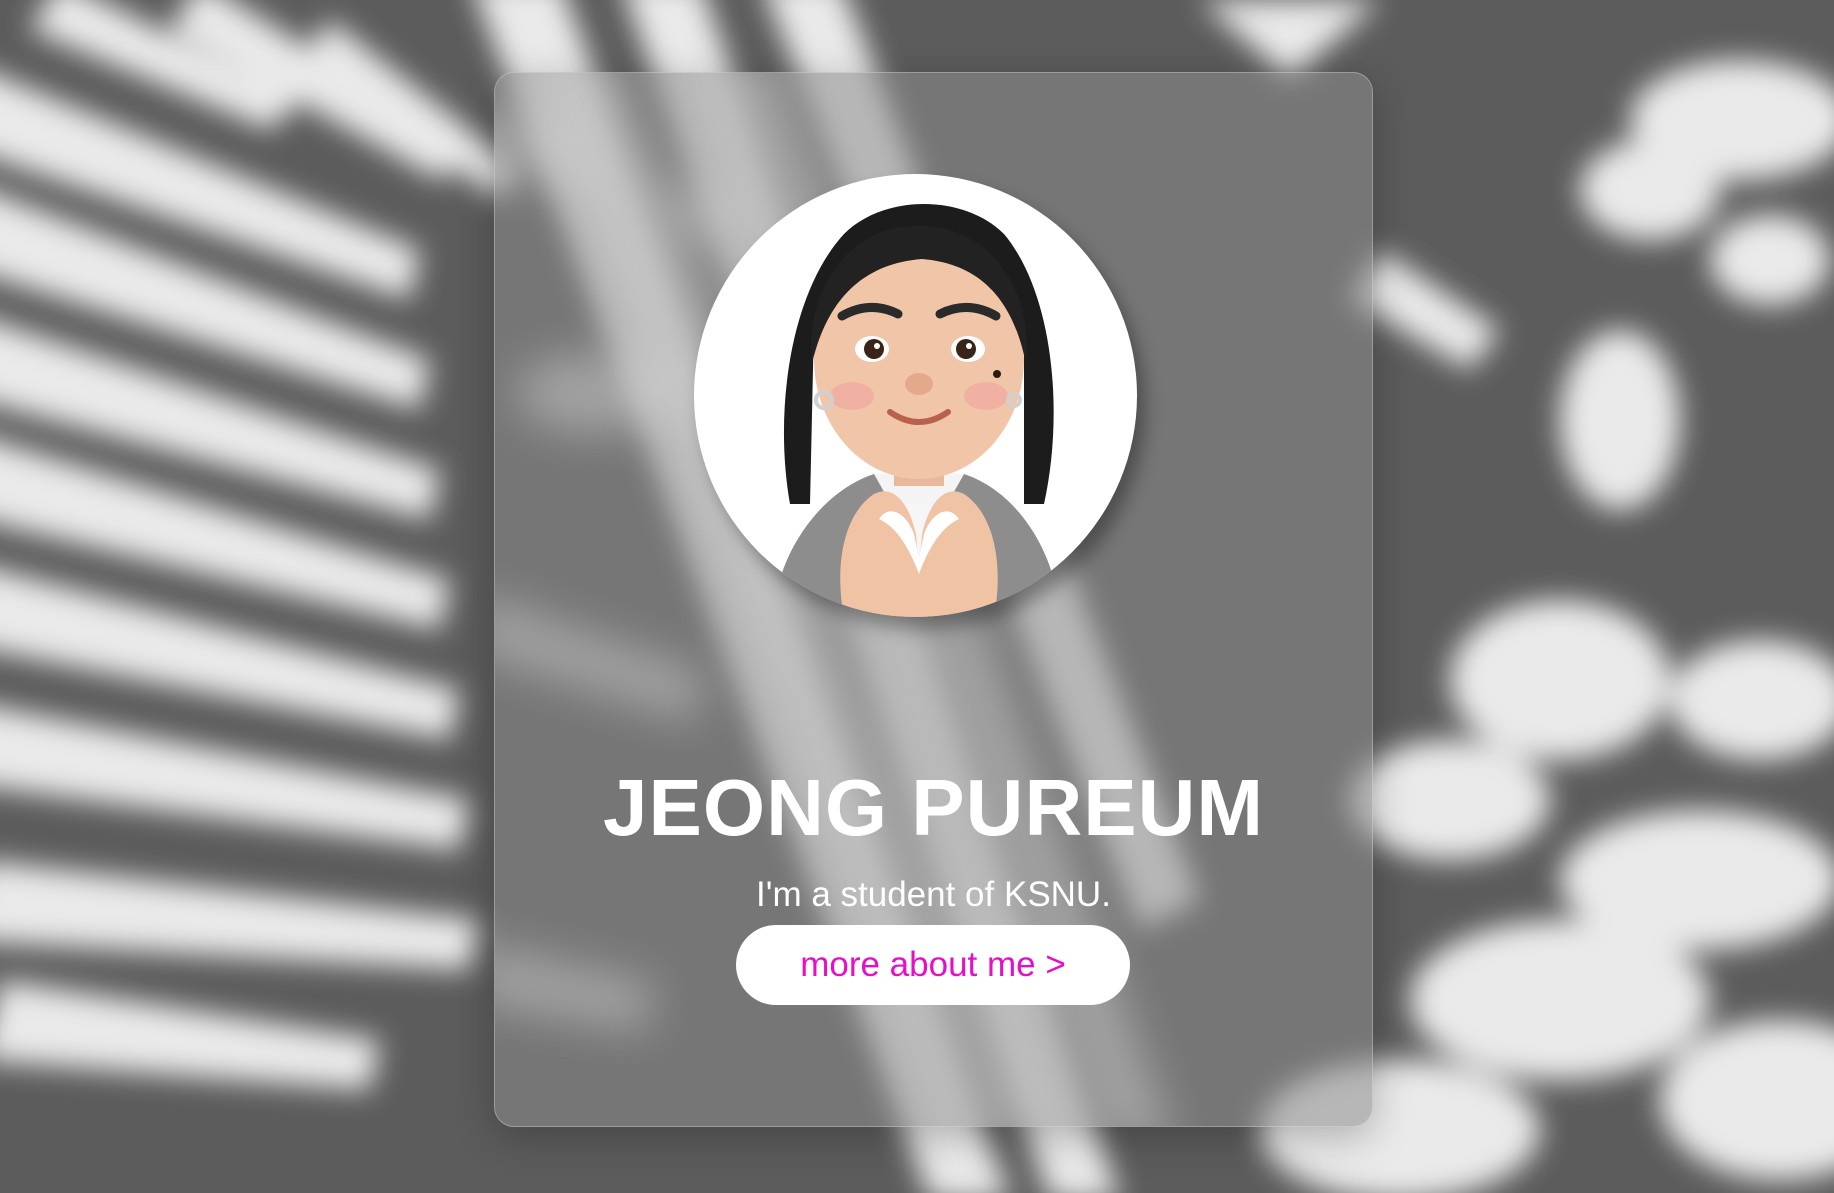 This screenshot has width=1834, height=1193. Describe the element at coordinates (933, 894) in the screenshot. I see `profile-subtitle: I'm a student of KSNU.` at that location.